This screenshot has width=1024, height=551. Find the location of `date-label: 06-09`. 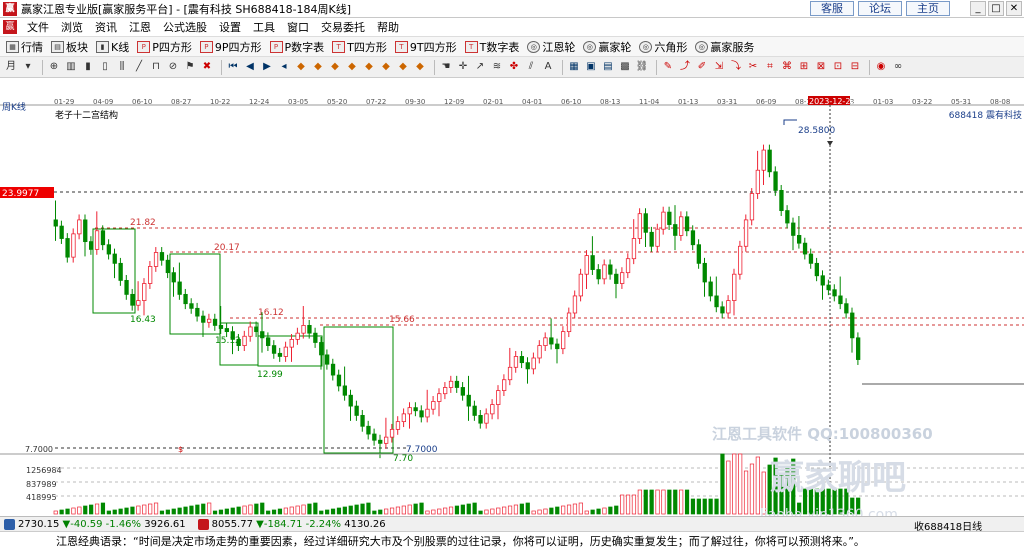

date-label: 06-09 is located at coordinates (766, 102).